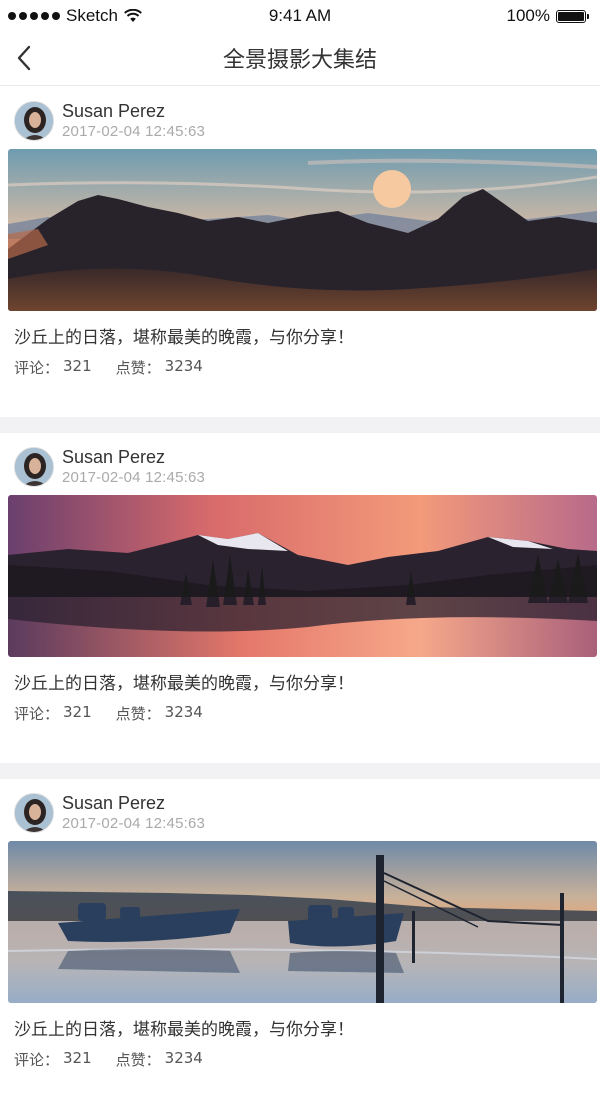  I want to click on lake-reflection-image, so click(302, 576).